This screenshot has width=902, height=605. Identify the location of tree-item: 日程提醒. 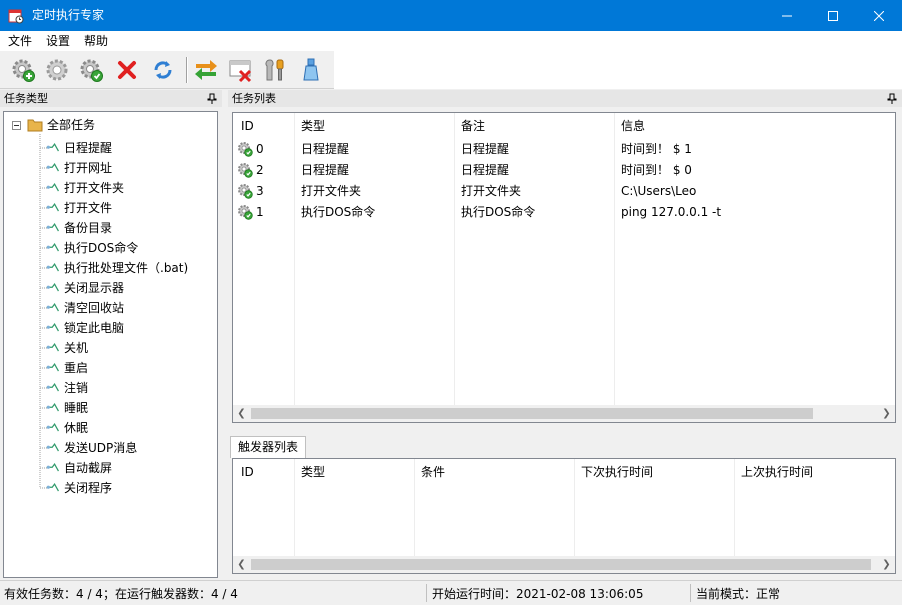
(79, 148).